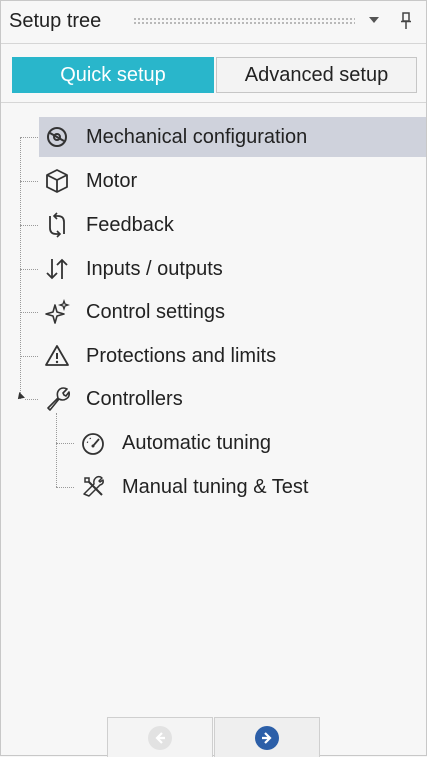 Image resolution: width=427 pixels, height=757 pixels. I want to click on tree-item-manual-tuning-test: Manual tuning & Test, so click(194, 487).